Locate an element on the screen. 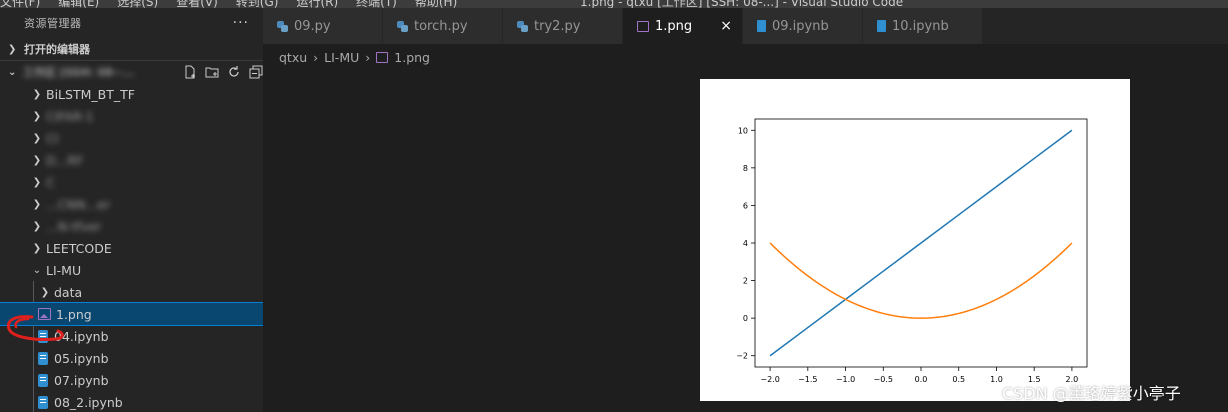  tab-try2-py: try2.py is located at coordinates (563, 26).